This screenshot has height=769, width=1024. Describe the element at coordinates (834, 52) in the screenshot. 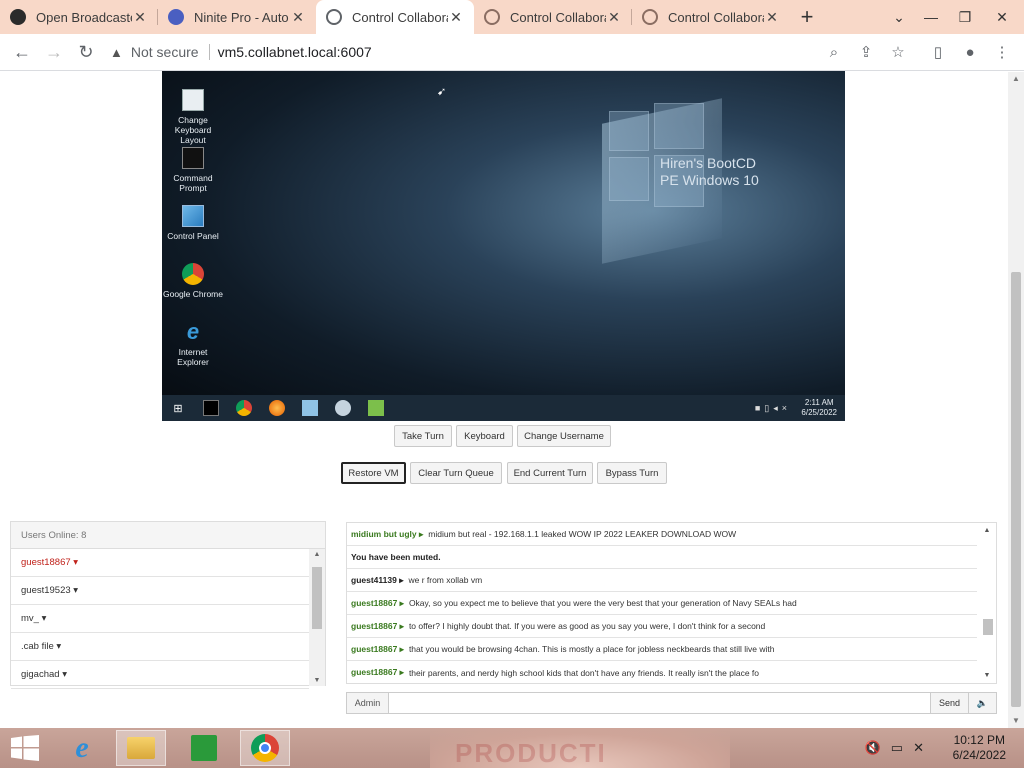

I see `zoom-icon: ⌕` at that location.